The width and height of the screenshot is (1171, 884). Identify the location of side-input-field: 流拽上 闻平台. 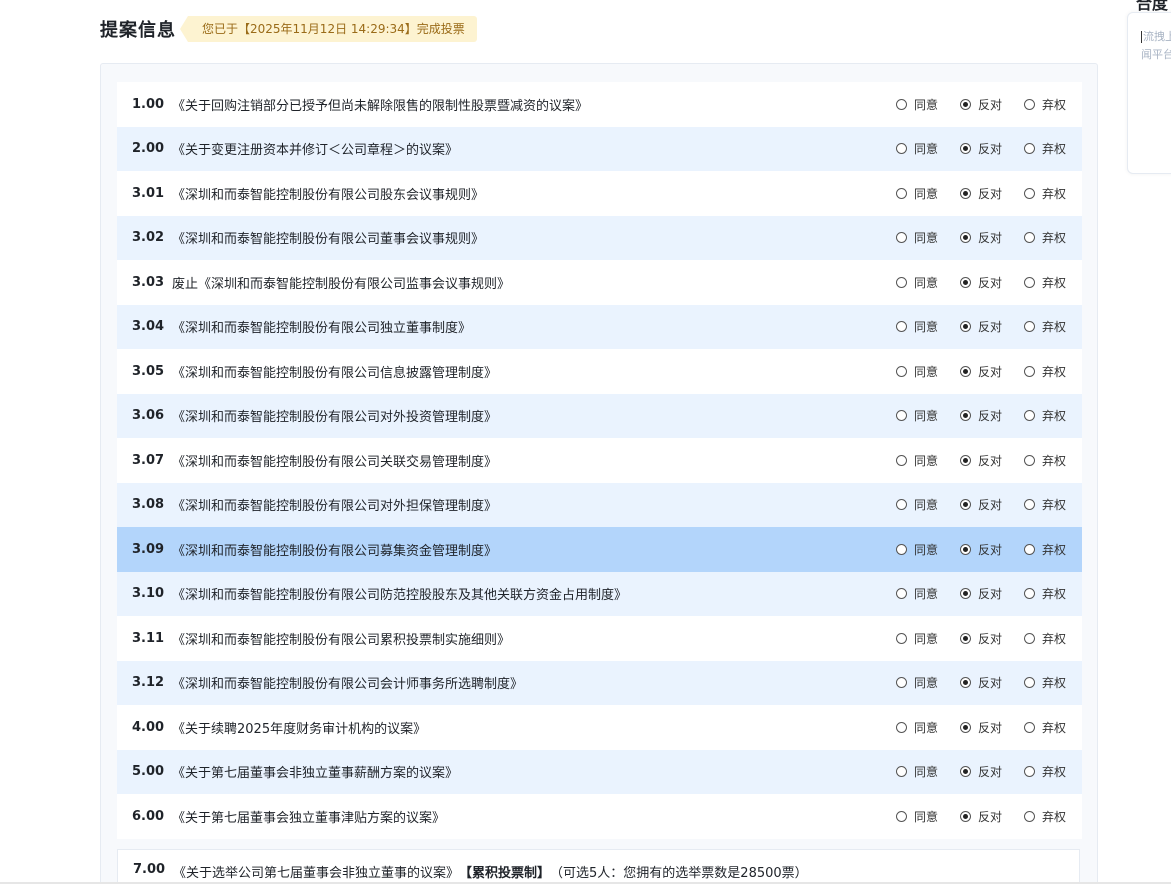
(1156, 46).